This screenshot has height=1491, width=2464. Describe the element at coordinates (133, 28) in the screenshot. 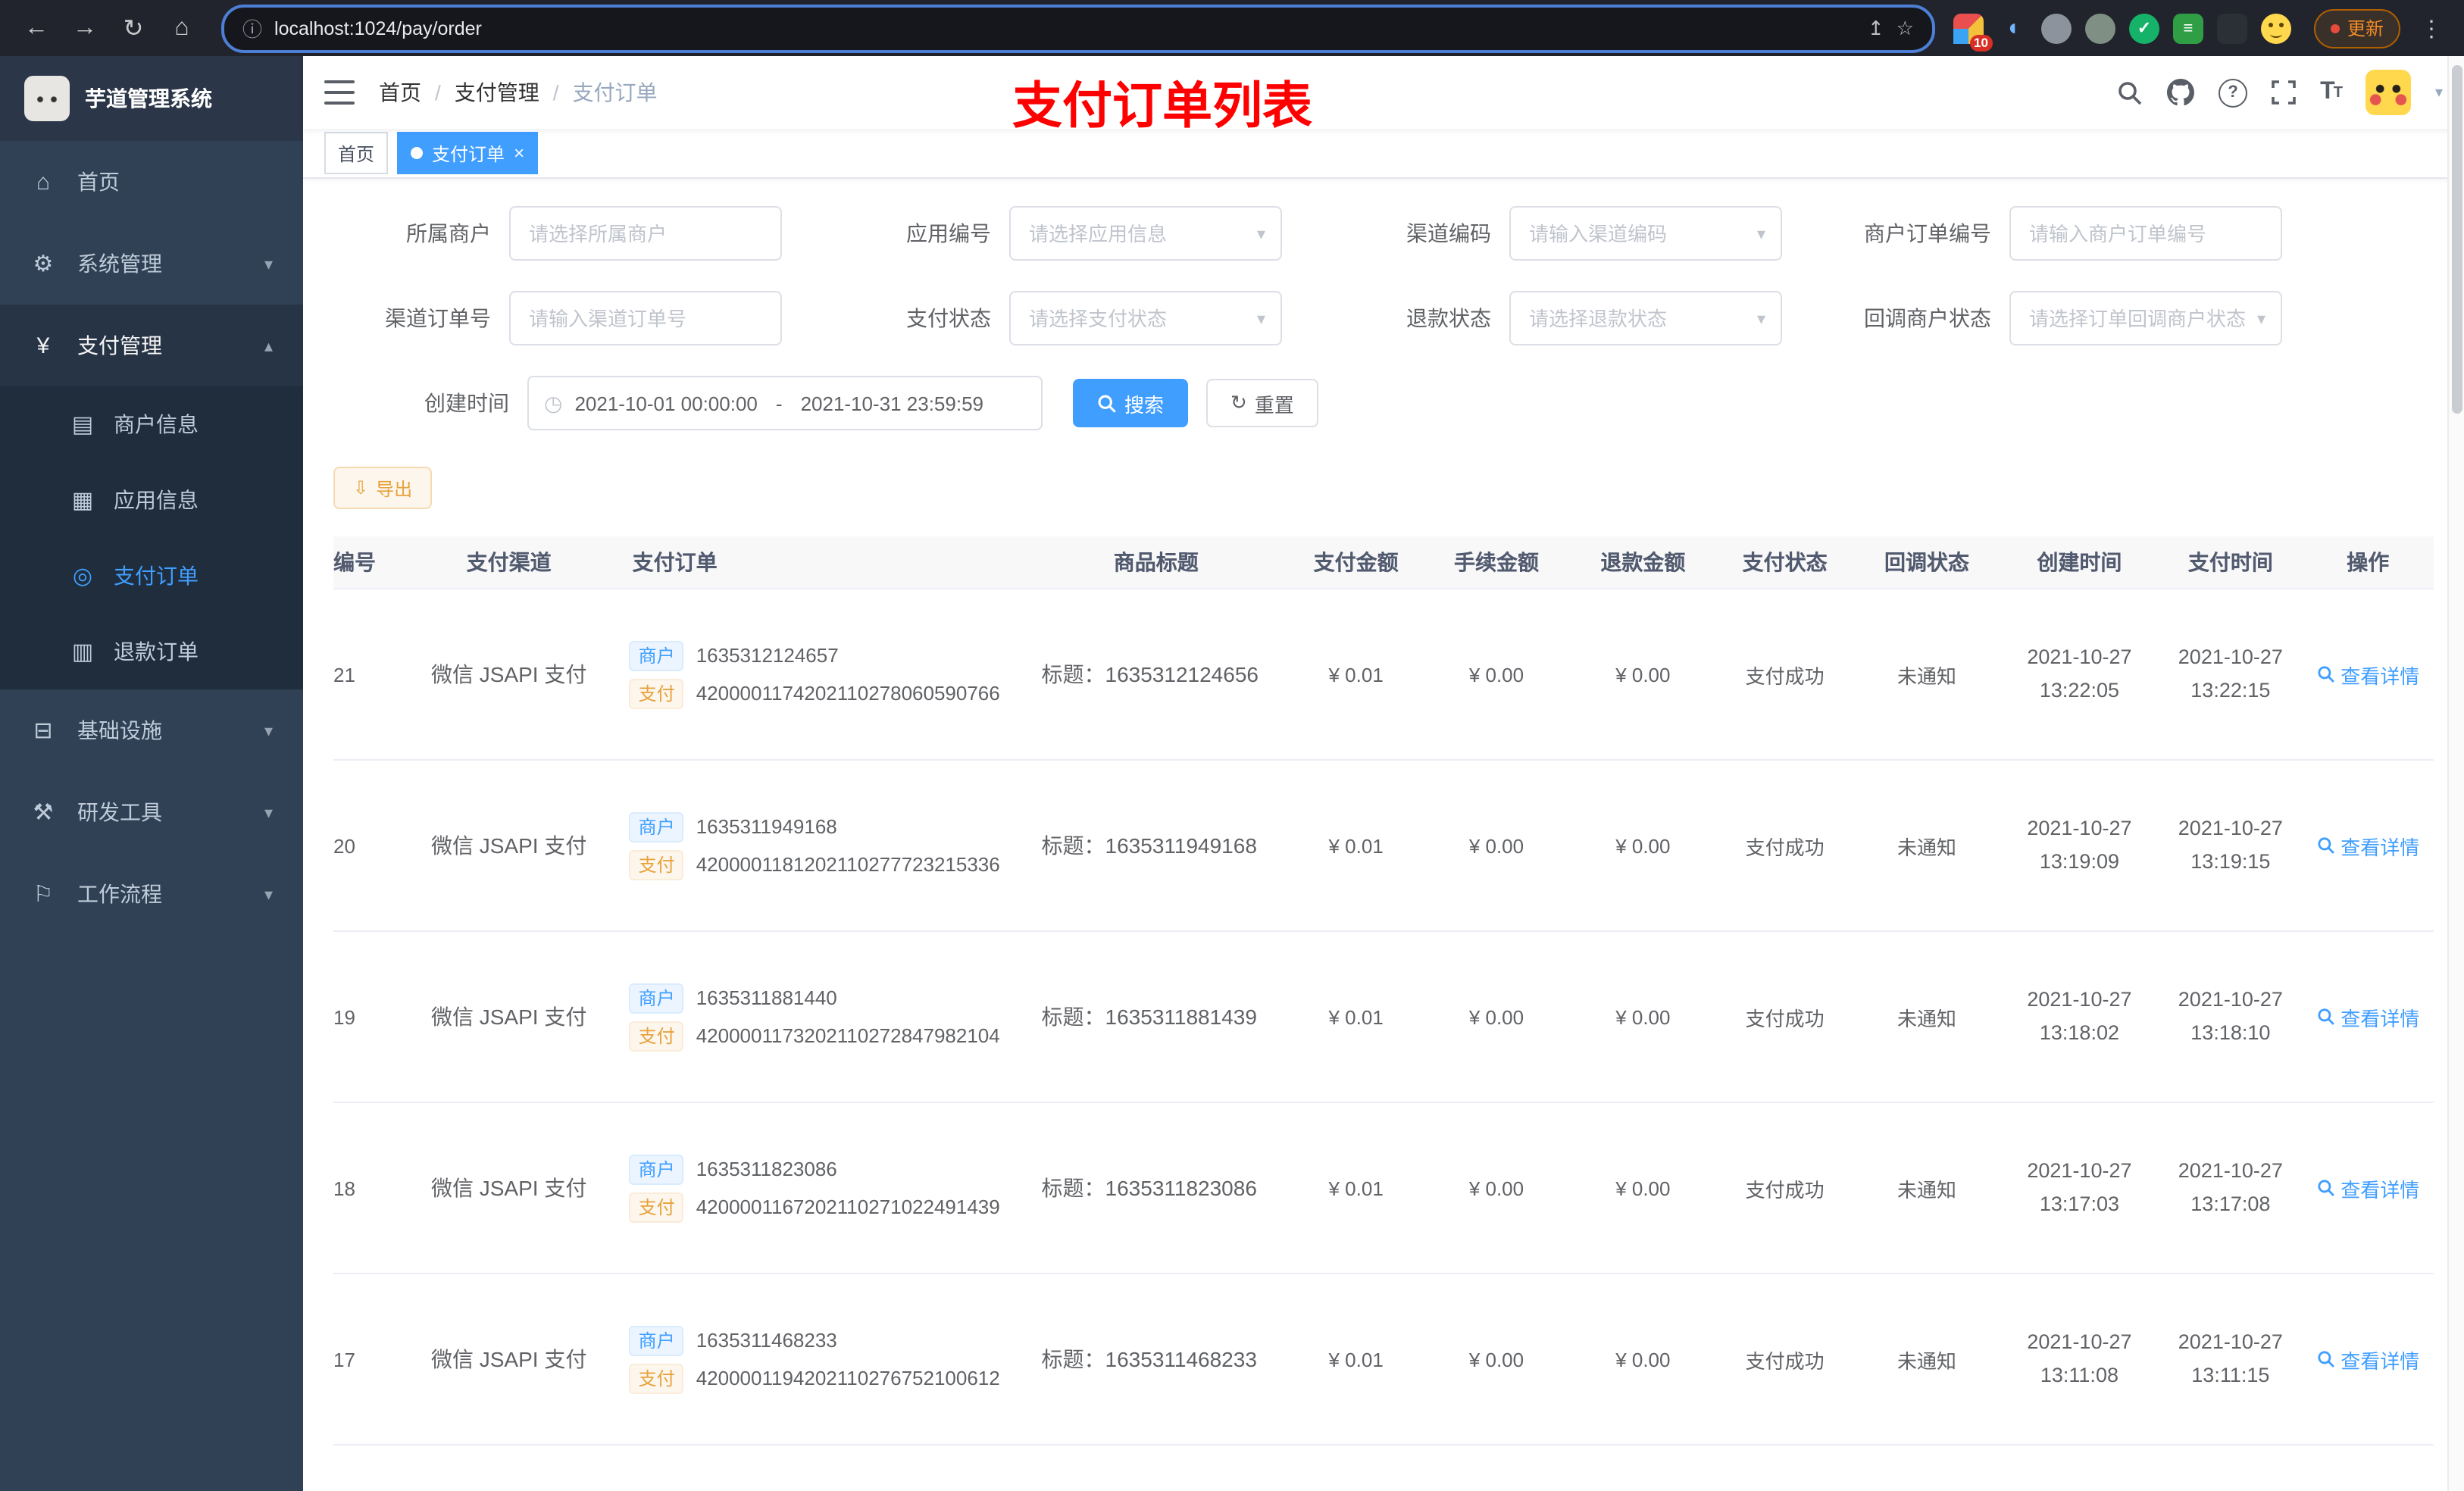

I see `reload-button: ↻` at that location.